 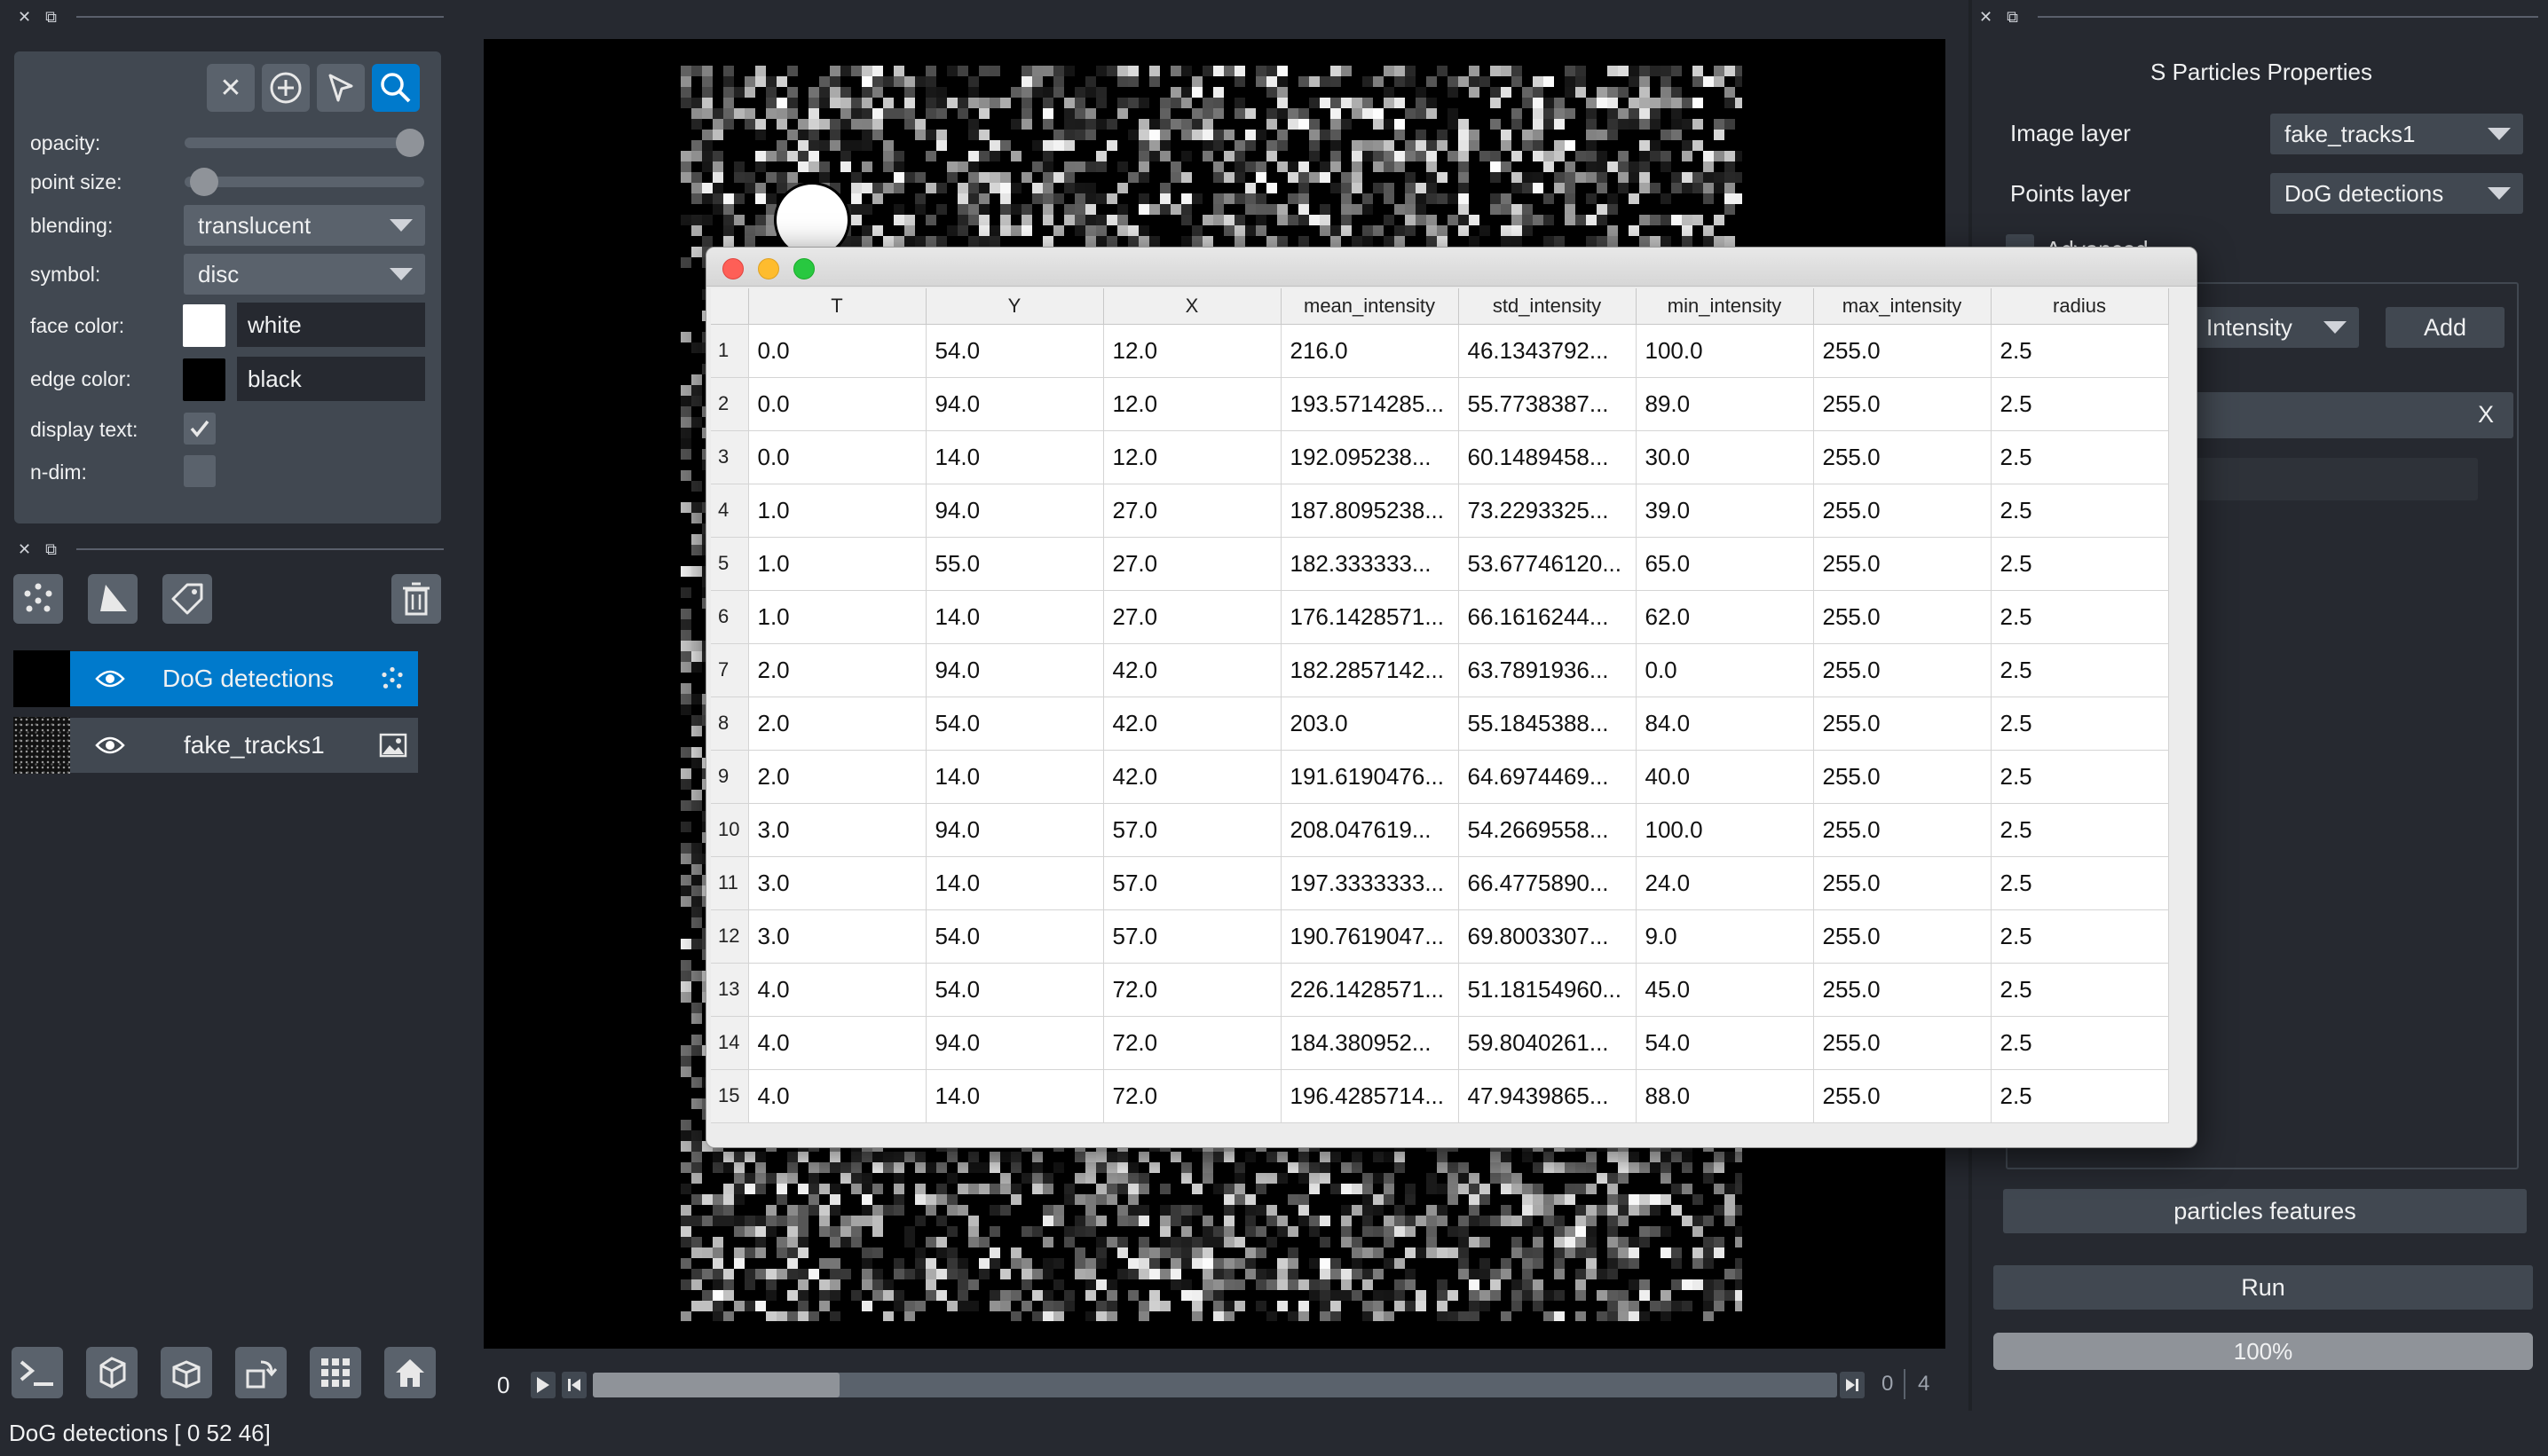 I want to click on row-number: 14, so click(x=730, y=1043).